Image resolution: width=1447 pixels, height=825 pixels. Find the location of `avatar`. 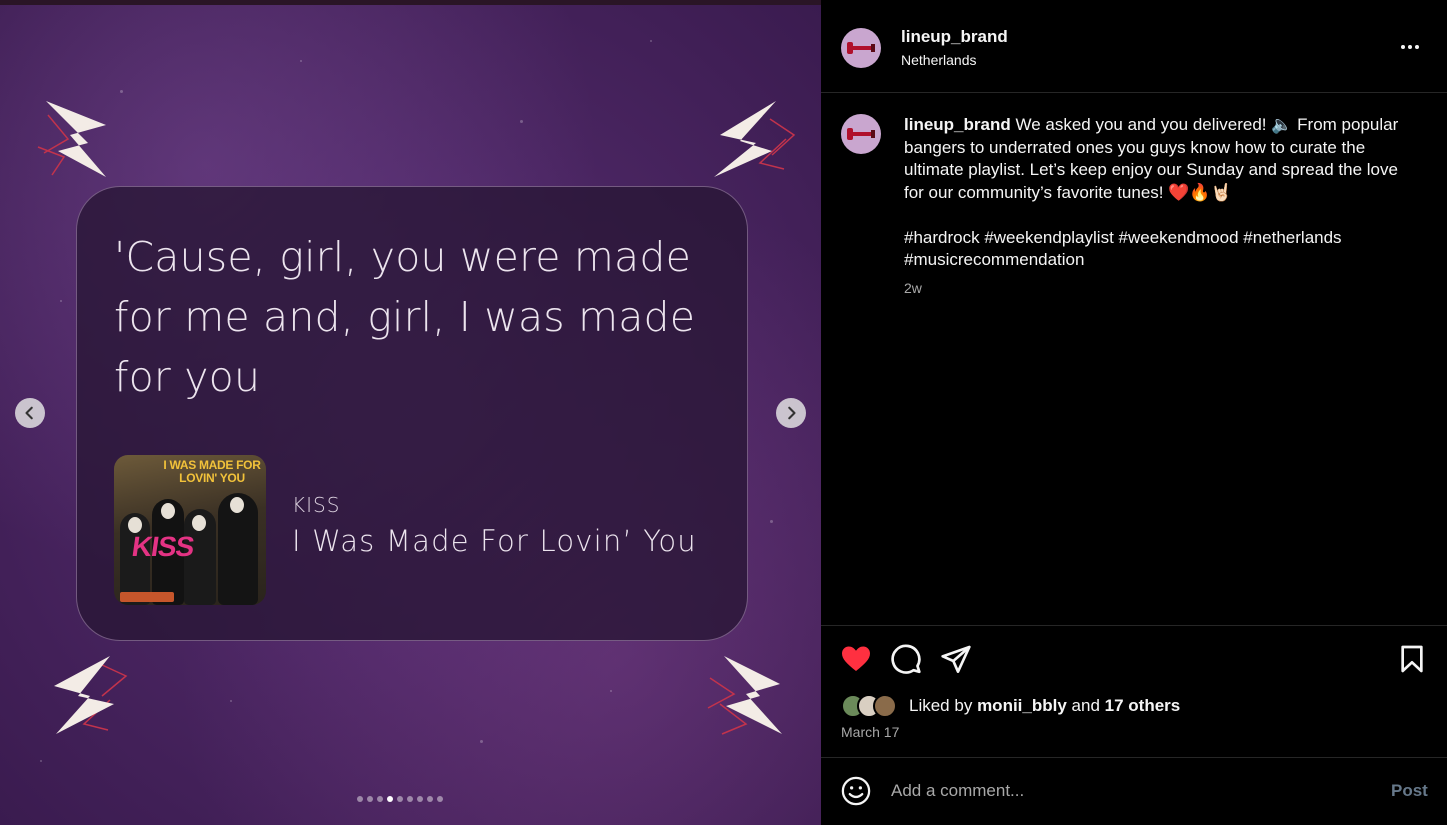

avatar is located at coordinates (885, 706).